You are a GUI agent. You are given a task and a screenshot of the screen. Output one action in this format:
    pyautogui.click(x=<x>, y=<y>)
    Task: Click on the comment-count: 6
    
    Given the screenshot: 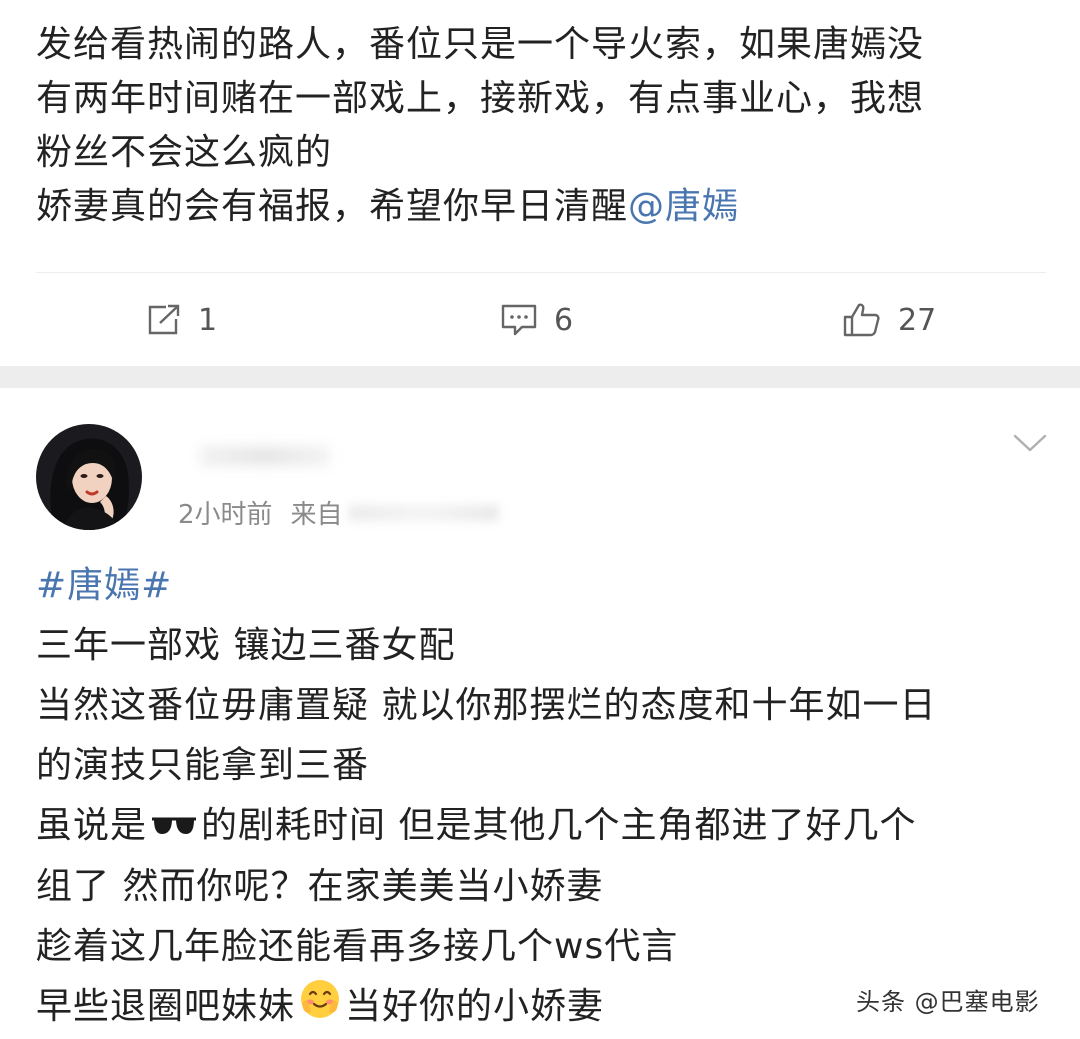 What is the action you would take?
    pyautogui.click(x=564, y=320)
    